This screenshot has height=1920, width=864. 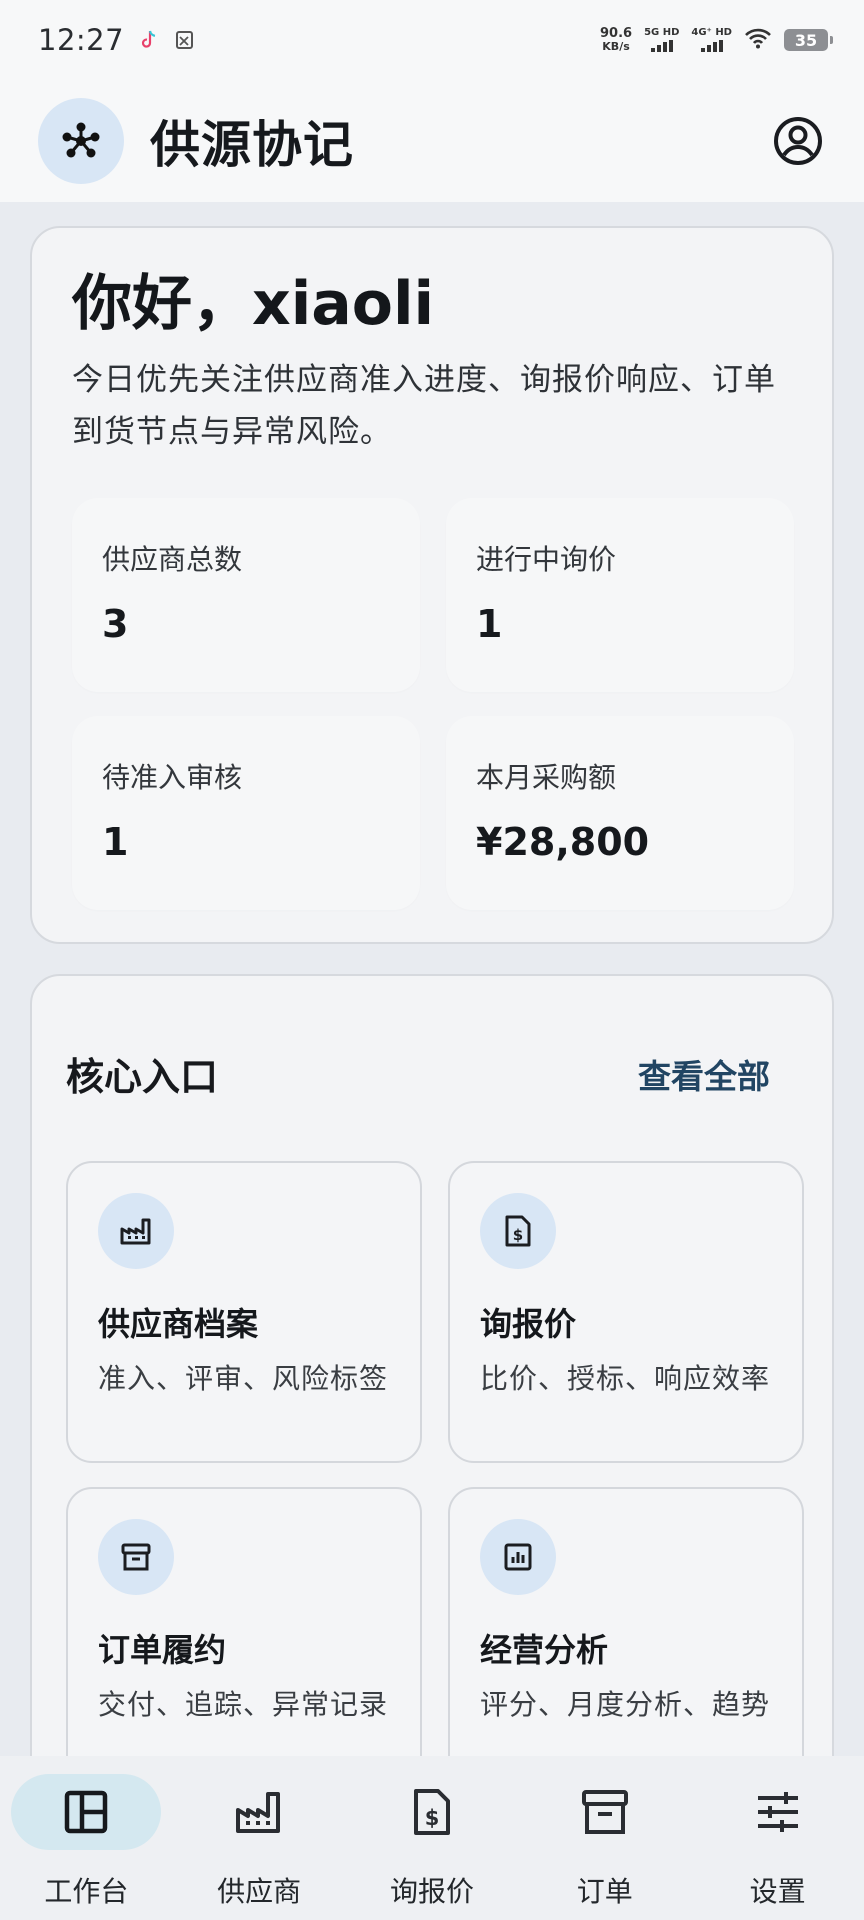 I want to click on greeting-description: 今日优先关注供应商准入进度、询报价响应、订单到货节点与异常风险。, so click(x=424, y=406).